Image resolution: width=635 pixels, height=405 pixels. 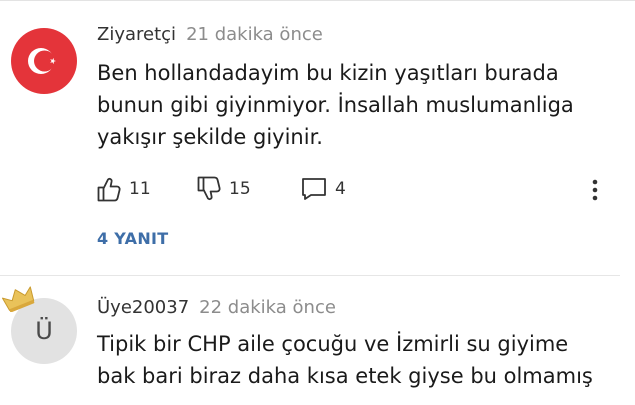 What do you see at coordinates (240, 189) in the screenshot?
I see `dislike-count: 15` at bounding box center [240, 189].